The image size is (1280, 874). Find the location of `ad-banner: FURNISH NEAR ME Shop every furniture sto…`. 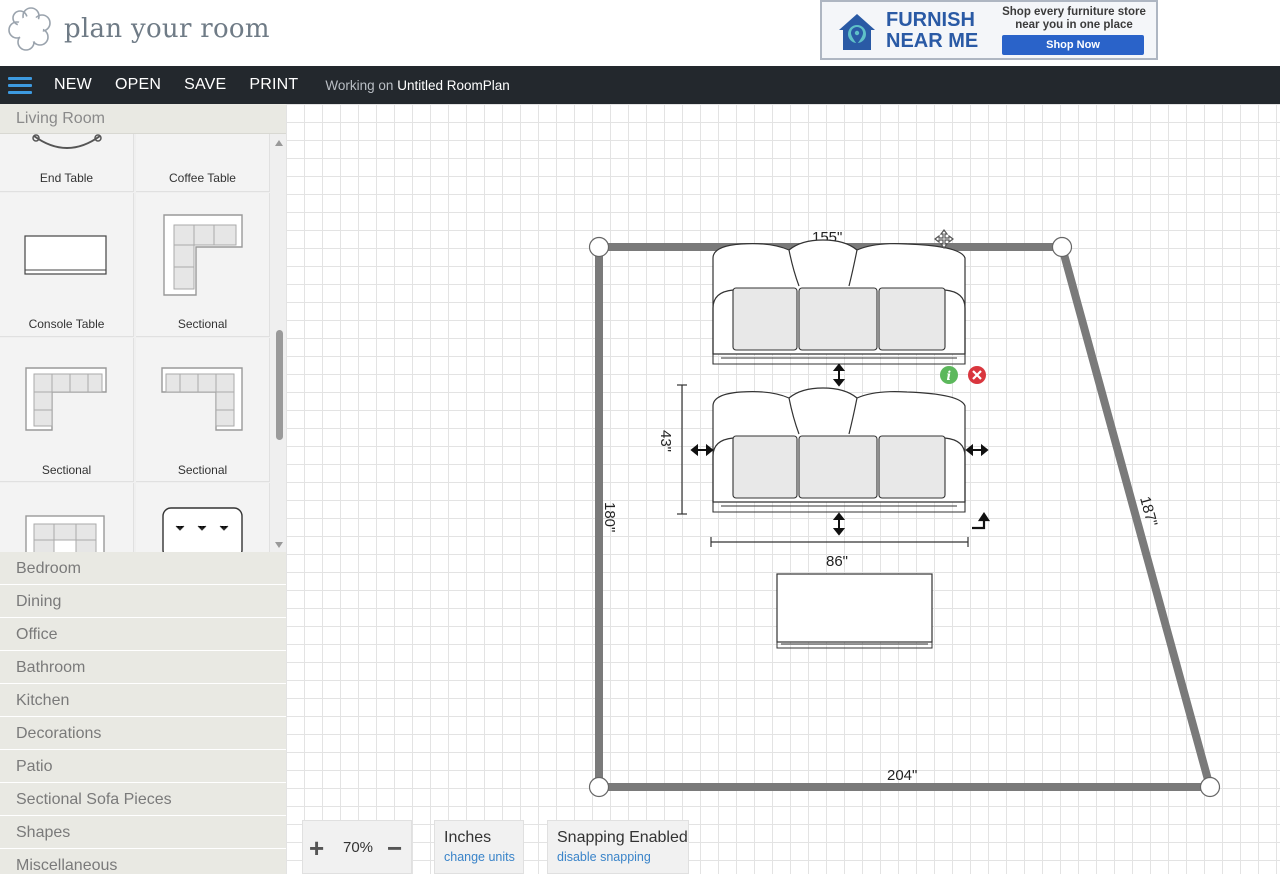

ad-banner: FURNISH NEAR ME Shop every furniture sto… is located at coordinates (989, 30).